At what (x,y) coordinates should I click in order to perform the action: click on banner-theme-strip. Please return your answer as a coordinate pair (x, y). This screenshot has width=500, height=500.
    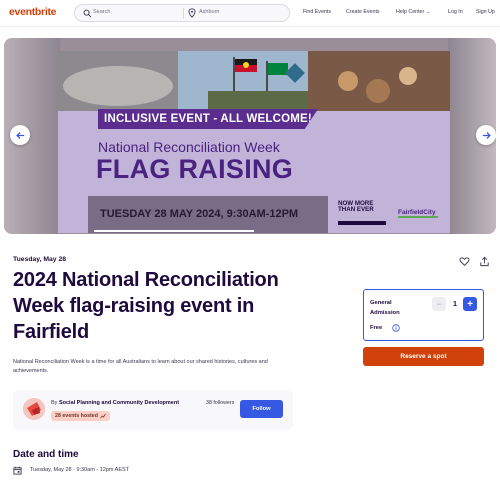
    Looking at the image, I should click on (362, 223).